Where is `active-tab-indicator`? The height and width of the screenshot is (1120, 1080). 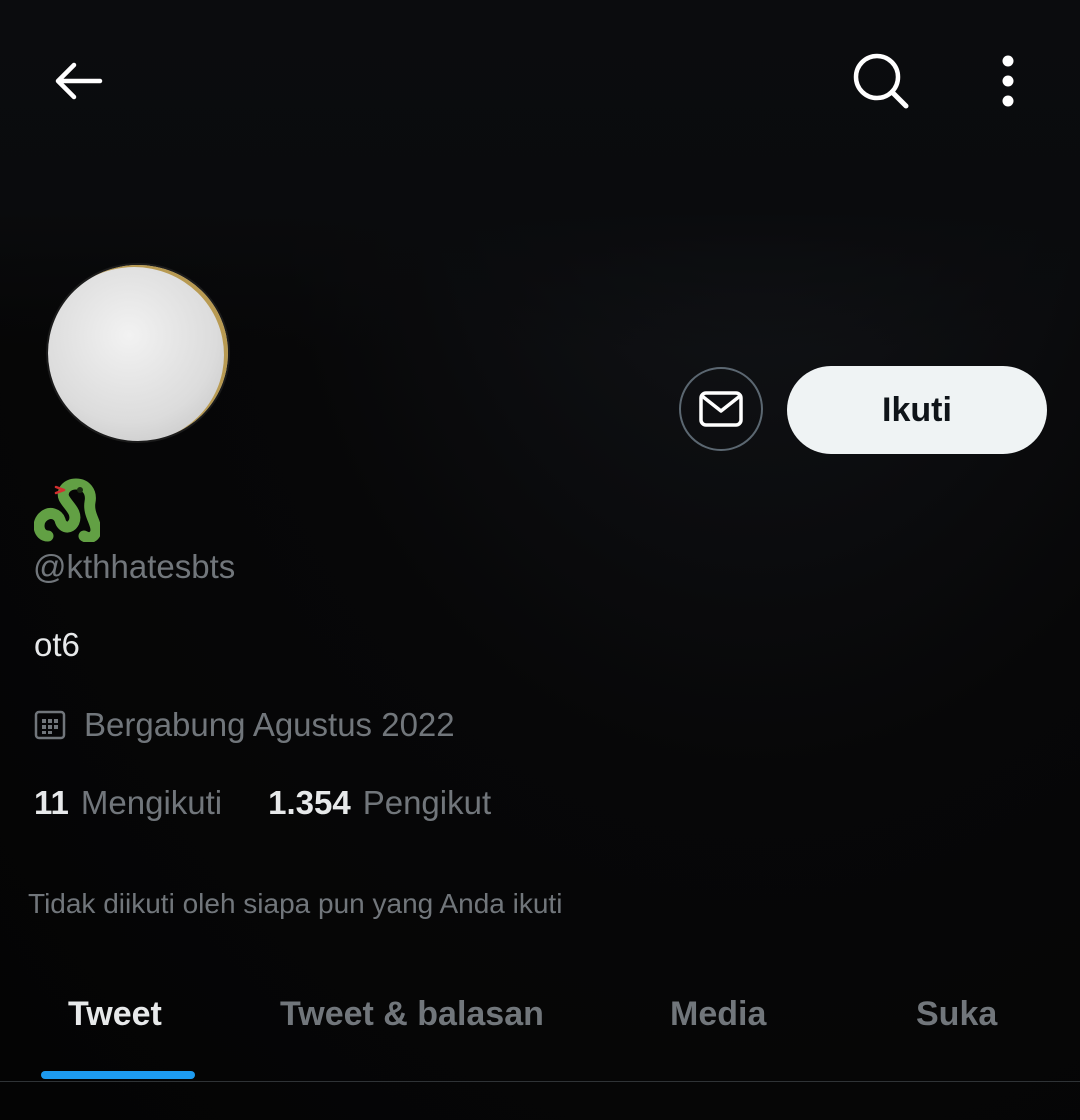 active-tab-indicator is located at coordinates (118, 1075).